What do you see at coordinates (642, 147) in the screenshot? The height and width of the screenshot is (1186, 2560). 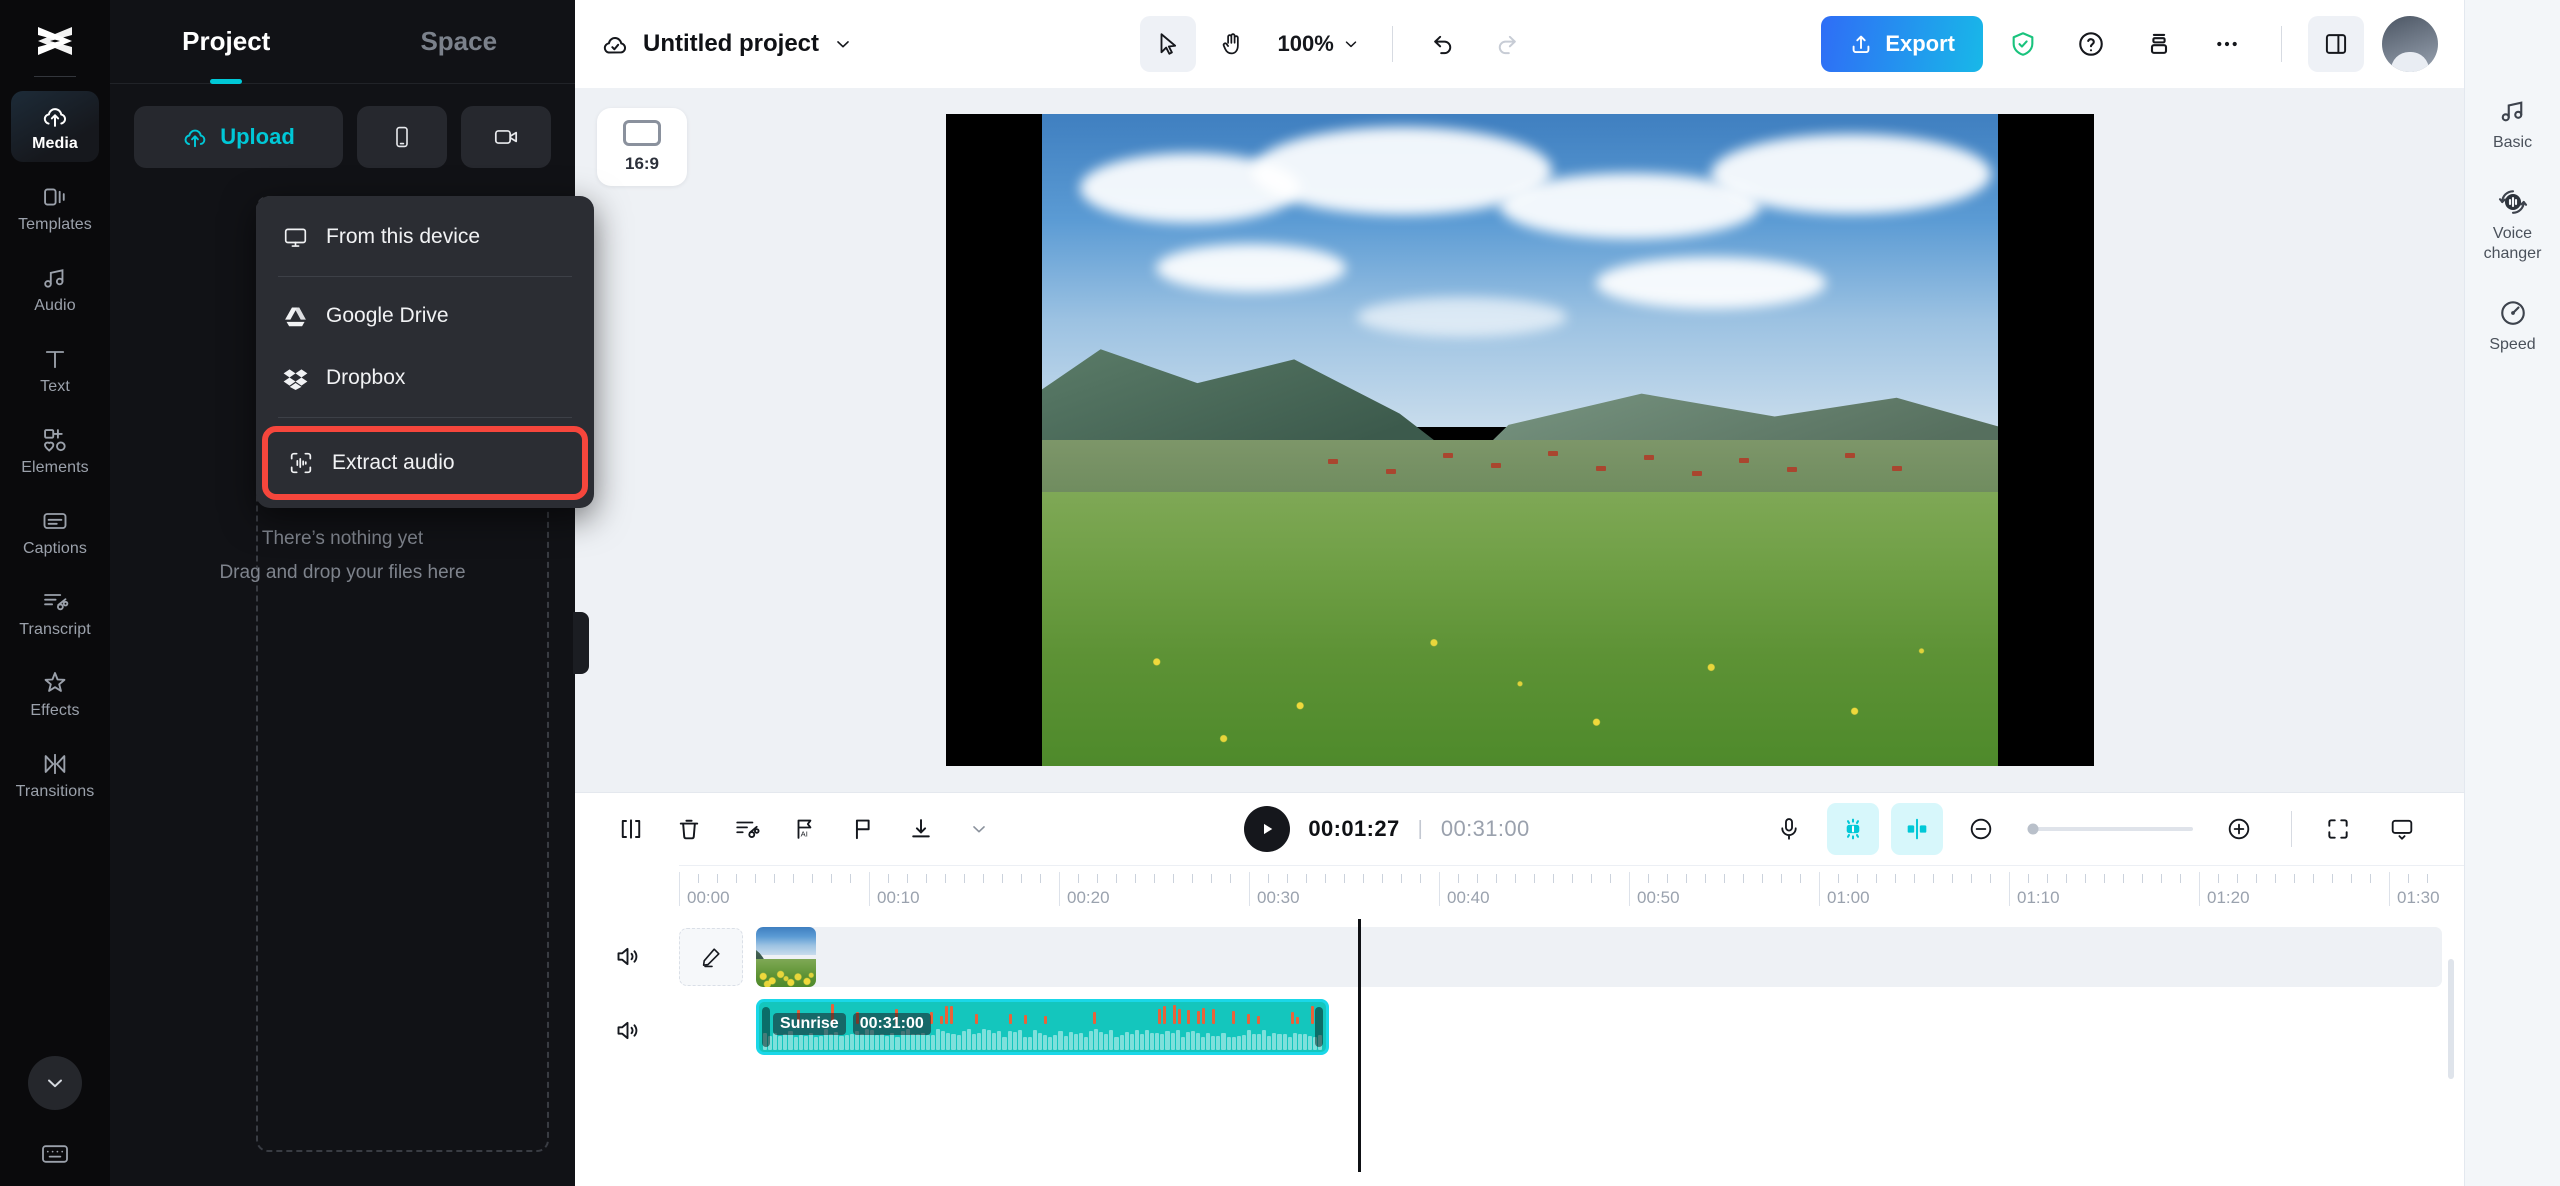 I see `aspect-ratio-badge: 16:9` at bounding box center [642, 147].